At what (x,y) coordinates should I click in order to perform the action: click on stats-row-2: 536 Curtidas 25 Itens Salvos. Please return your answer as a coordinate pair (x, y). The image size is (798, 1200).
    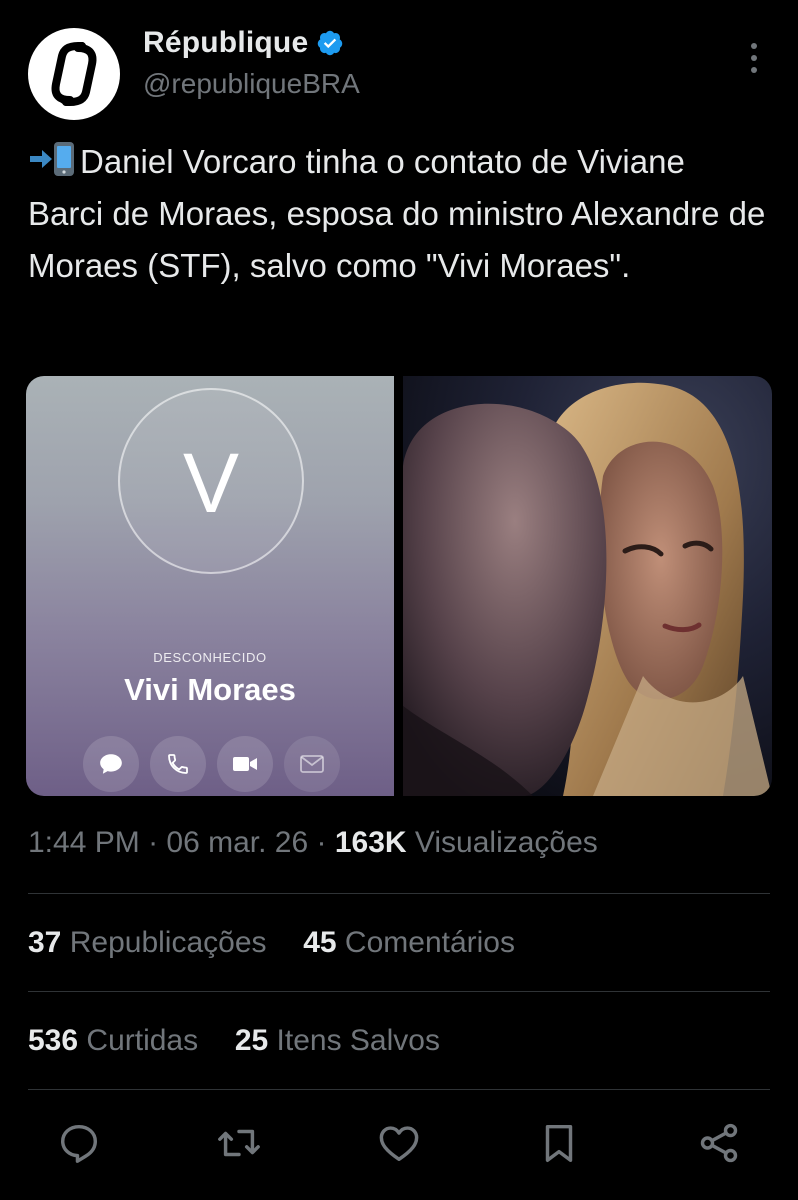
    Looking at the image, I should click on (234, 1041).